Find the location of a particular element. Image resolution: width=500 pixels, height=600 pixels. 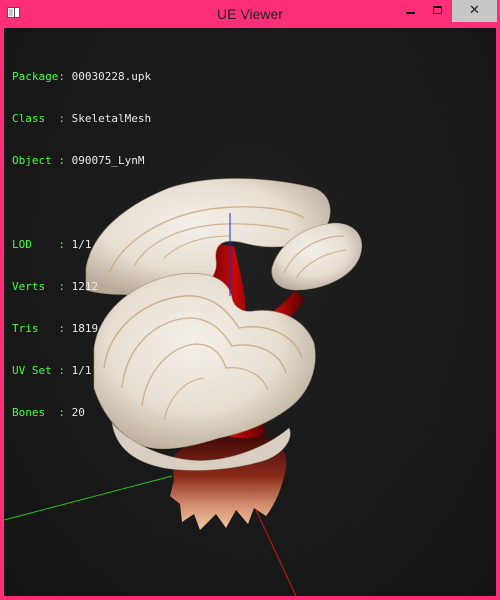

info-uvset-label: UV Set : is located at coordinates (42, 370).